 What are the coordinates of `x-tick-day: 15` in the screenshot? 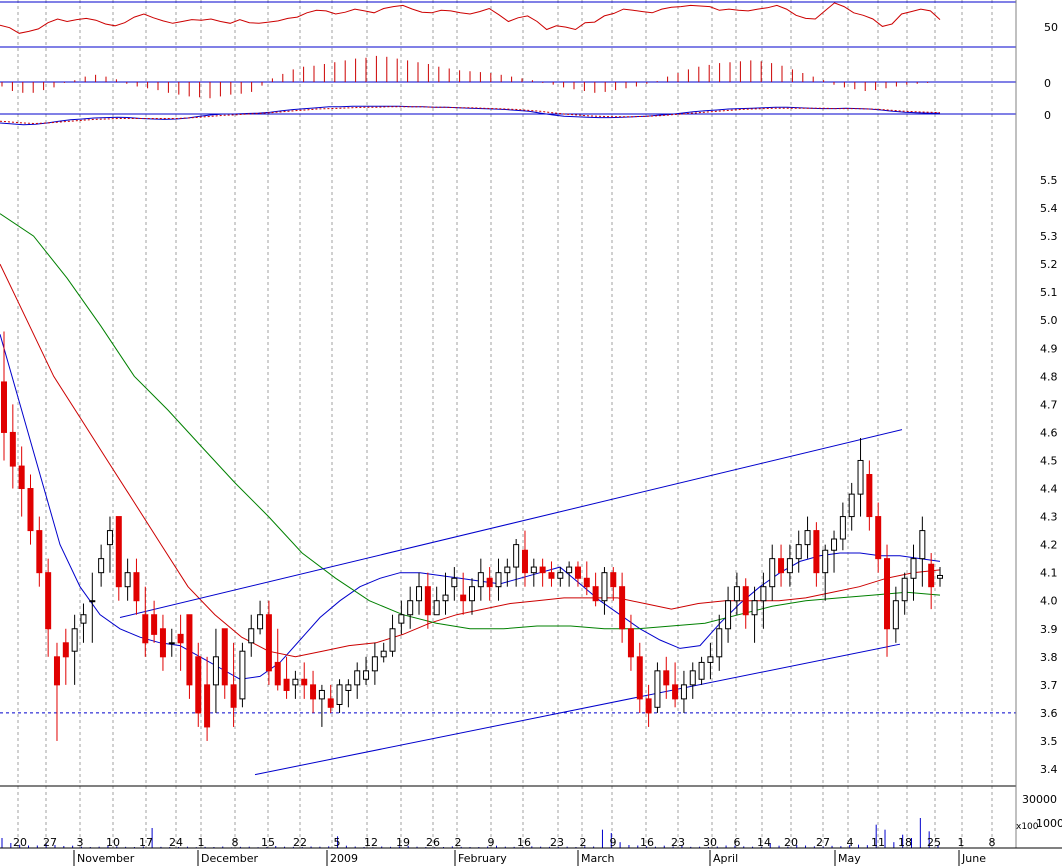 It's located at (268, 842).